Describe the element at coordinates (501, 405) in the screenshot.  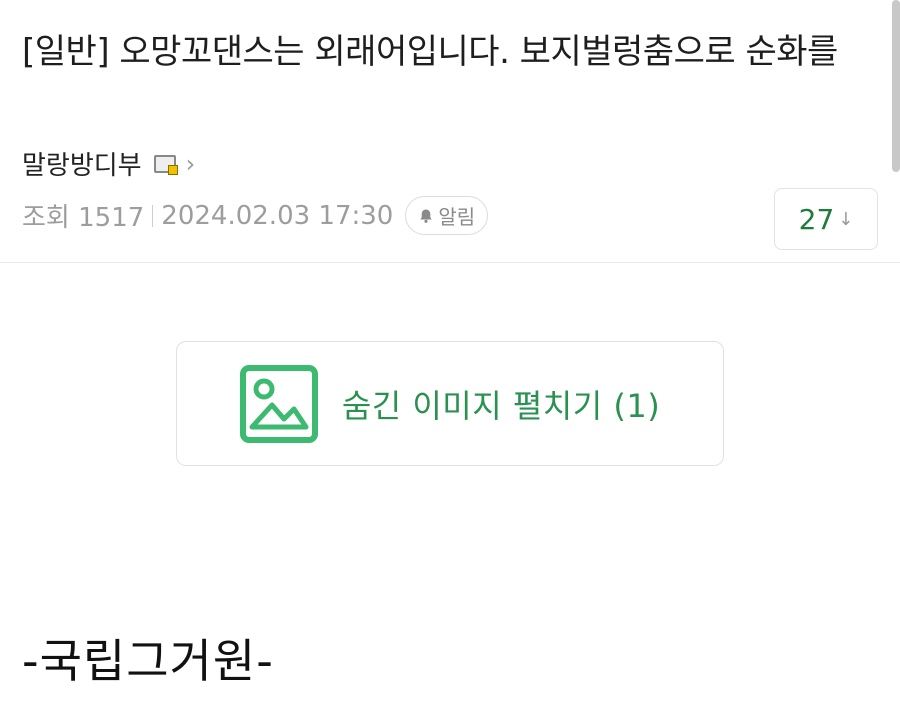
I see `show-hidden-image-label: 숨긴 이미지 펼치기 (1)` at that location.